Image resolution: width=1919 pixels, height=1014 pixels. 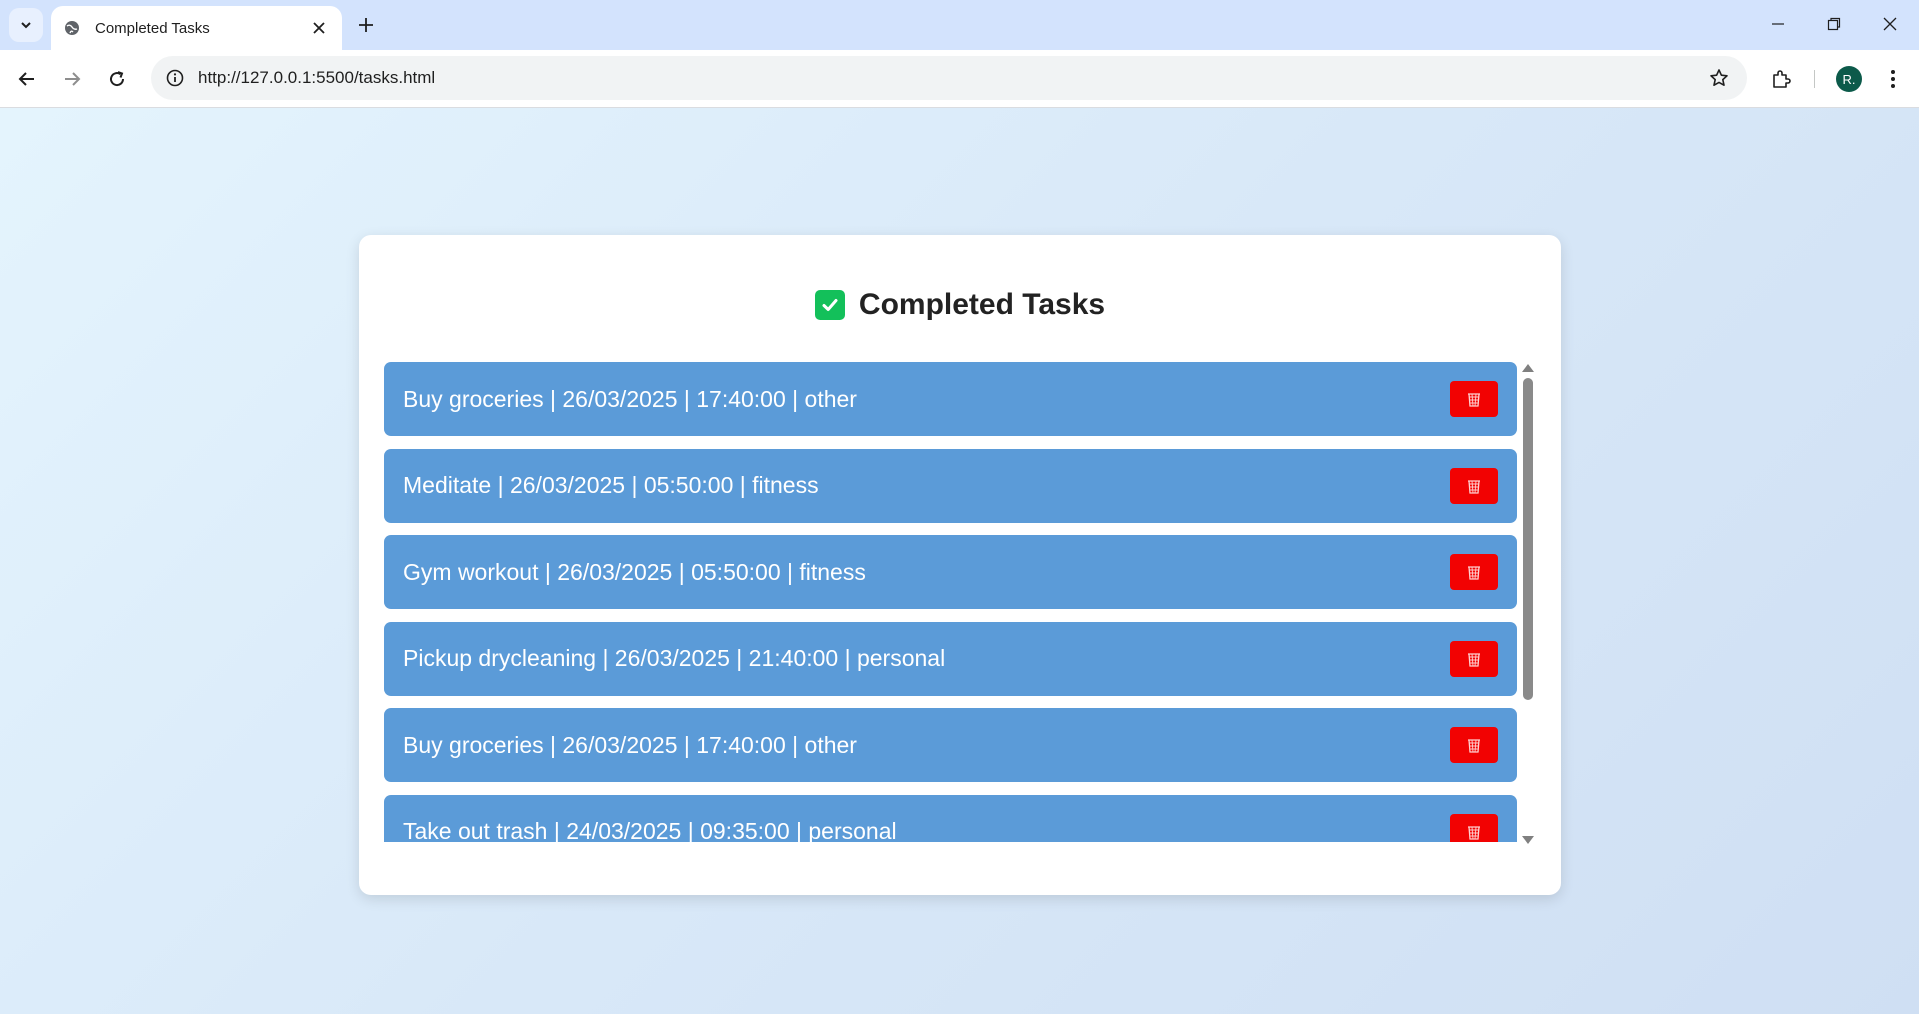 What do you see at coordinates (959, 25) in the screenshot?
I see `browser-tab-strip: Completed Tasks` at bounding box center [959, 25].